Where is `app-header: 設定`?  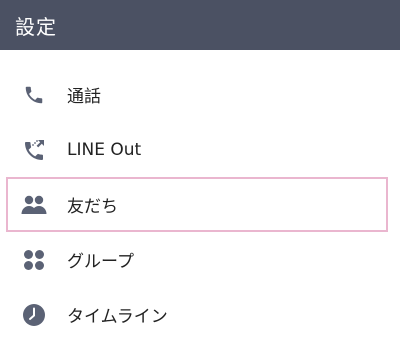
app-header: 設定 is located at coordinates (200, 25).